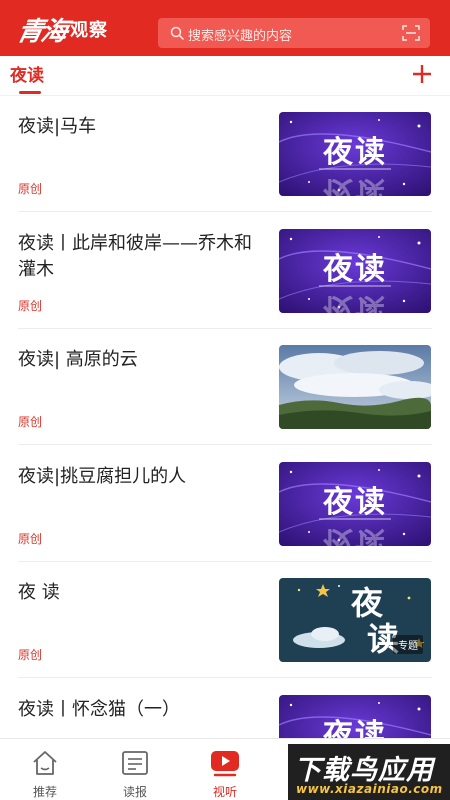 The image size is (450, 800). I want to click on article-title: 夜读丨此岸和彼岸——乔木和灌木, so click(135, 256).